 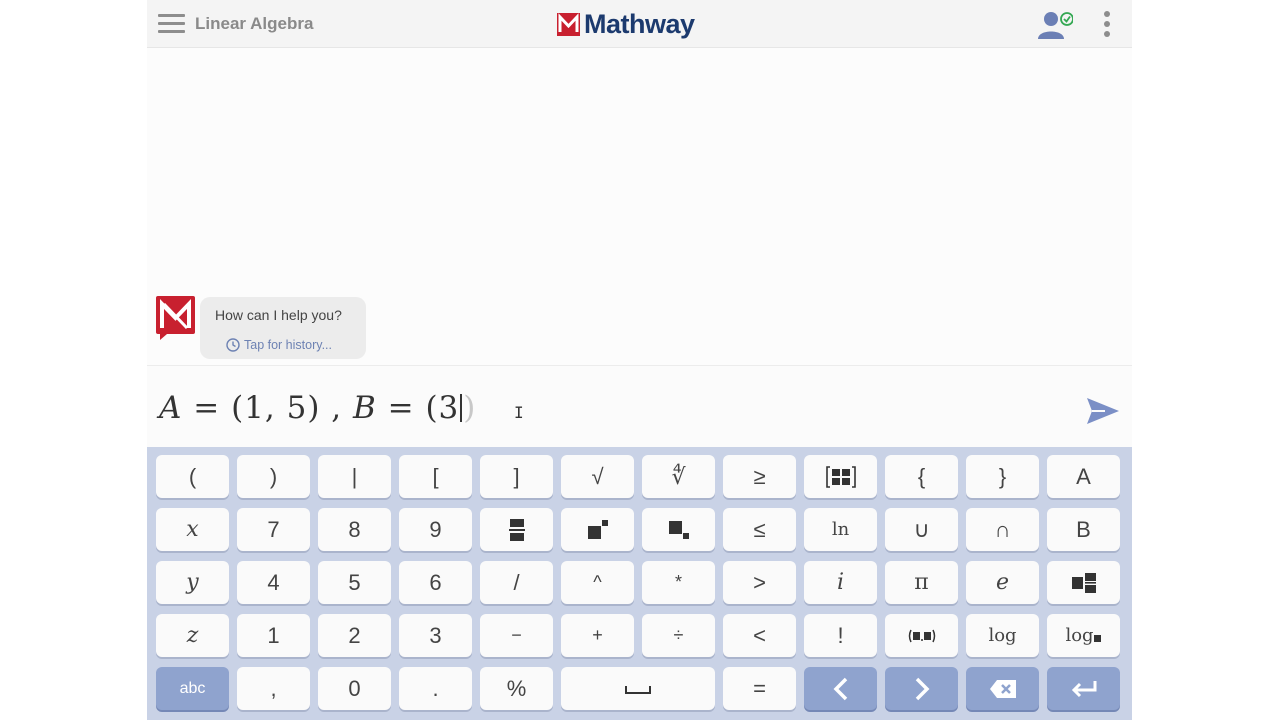 I want to click on key-label: }, so click(x=1002, y=476).